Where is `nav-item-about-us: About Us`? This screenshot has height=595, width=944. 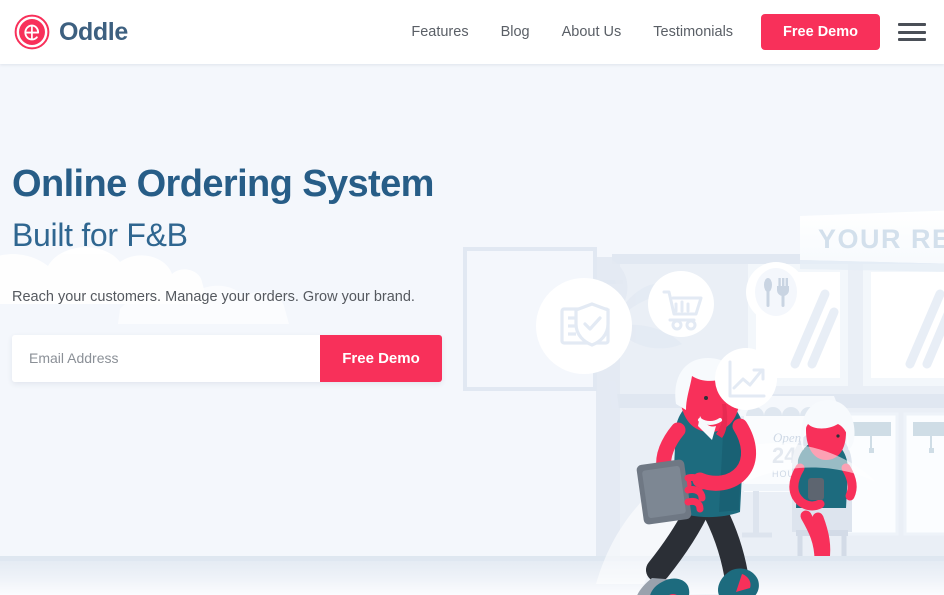 nav-item-about-us: About Us is located at coordinates (592, 32).